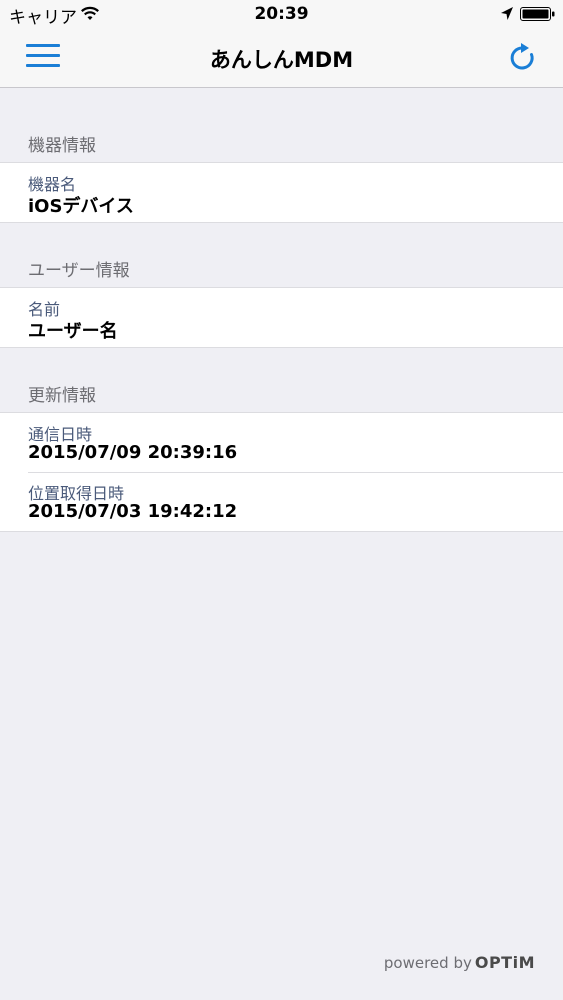  Describe the element at coordinates (73, 331) in the screenshot. I see `cell-value: ユーザー名` at that location.